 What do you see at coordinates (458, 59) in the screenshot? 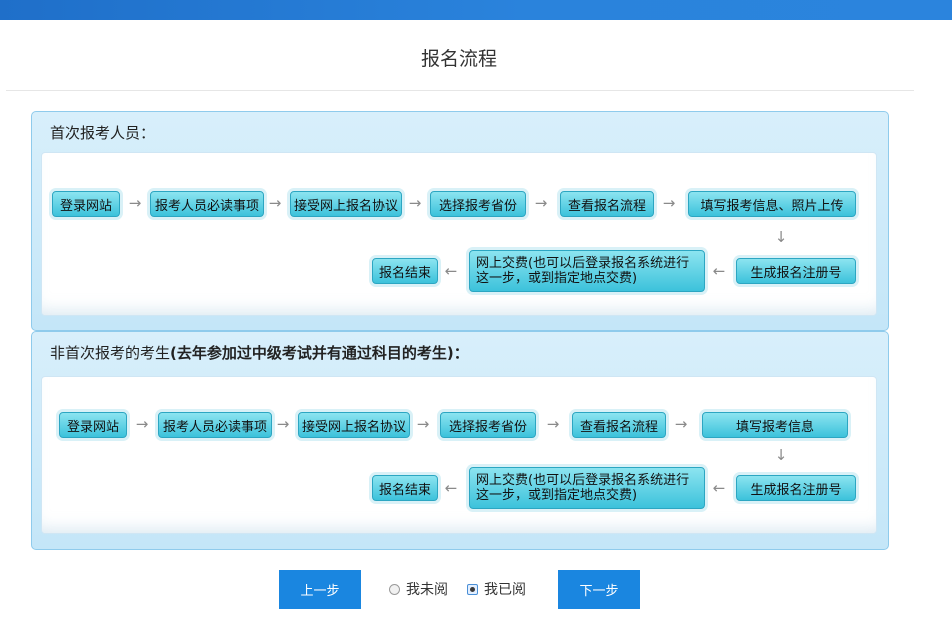
I see `page-title: 报名流程` at bounding box center [458, 59].